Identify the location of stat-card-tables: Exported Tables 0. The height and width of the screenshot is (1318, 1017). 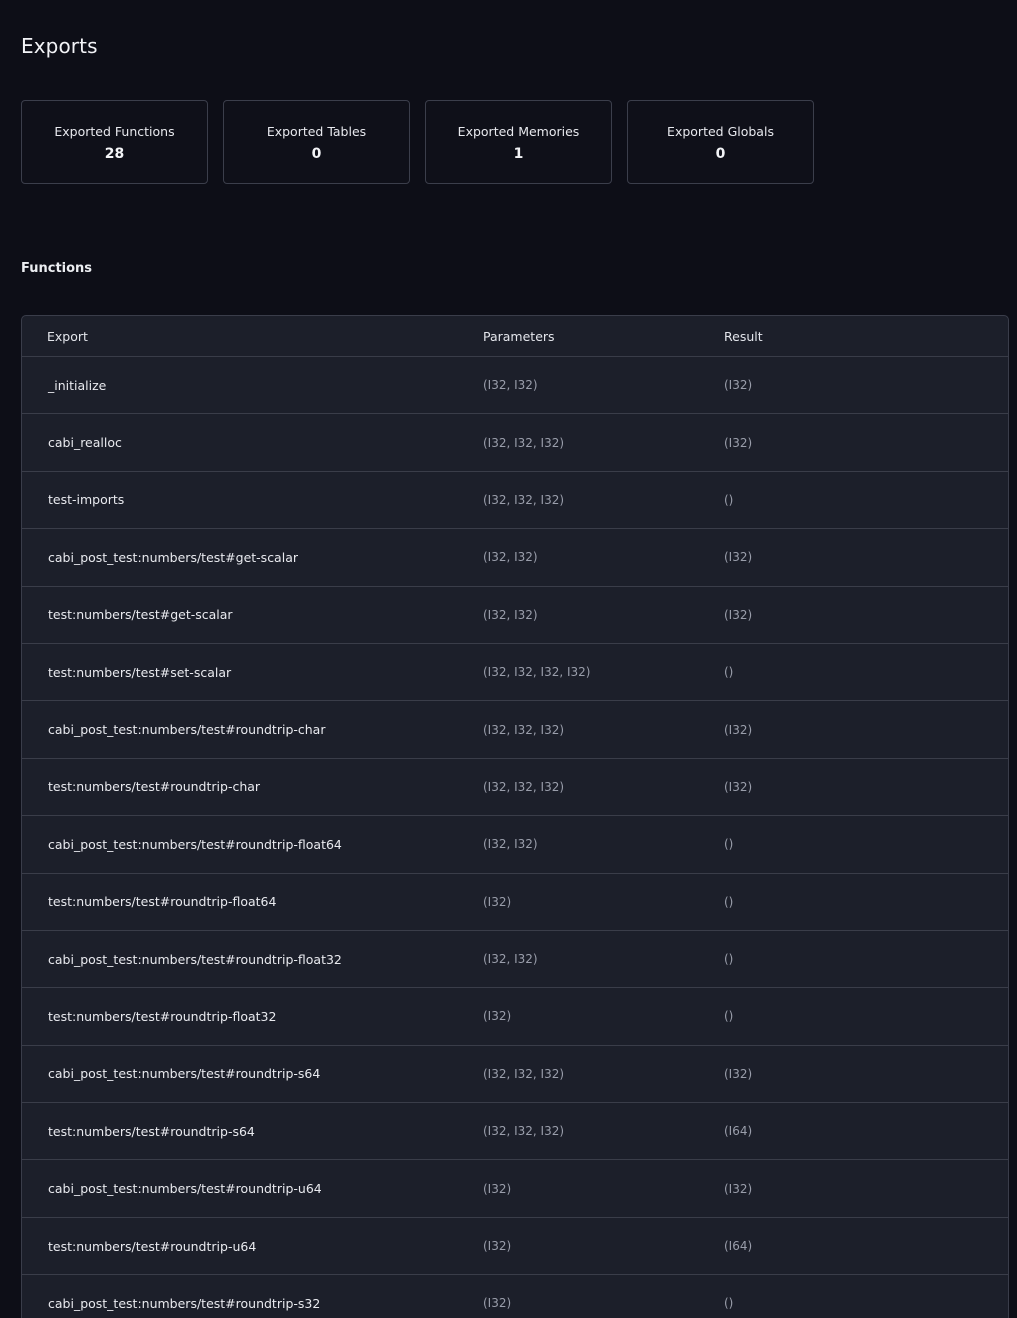
(316, 142).